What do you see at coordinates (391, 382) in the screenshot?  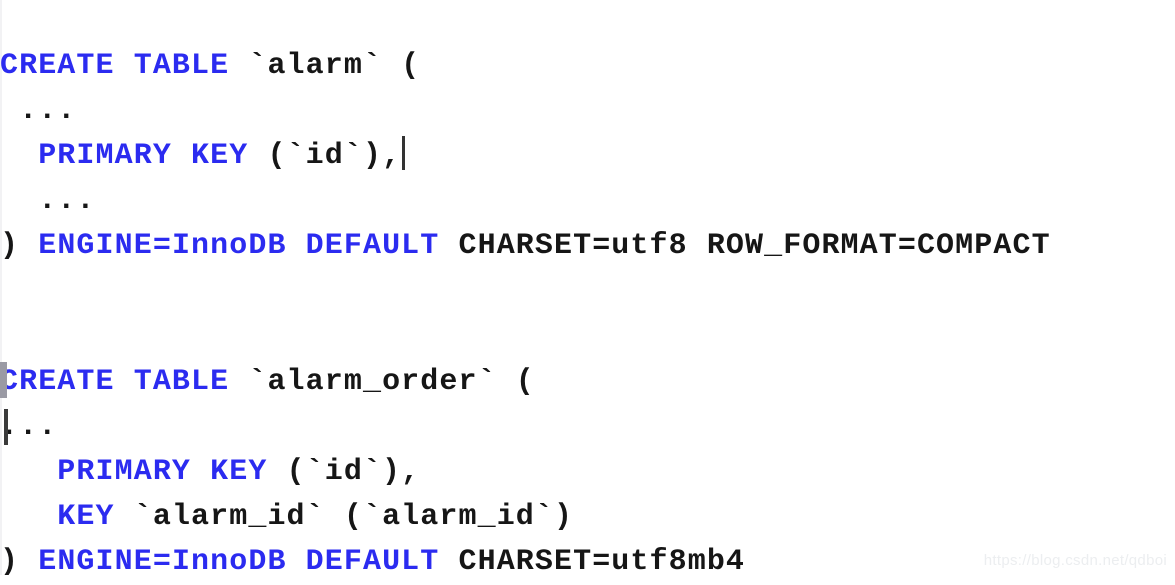 I see `code-token-identifier: `alarm_order` (` at bounding box center [391, 382].